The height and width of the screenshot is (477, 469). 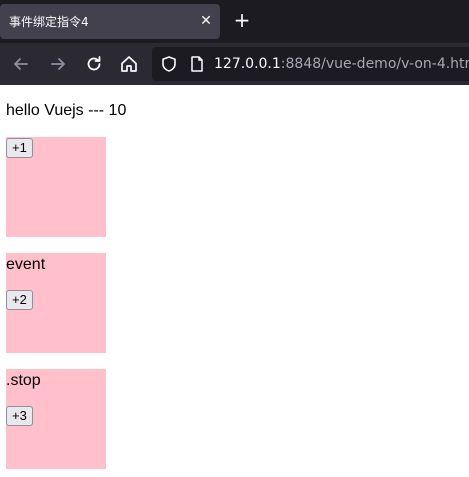 I want to click on tab-title: 事件绑定指令4, so click(x=49, y=22).